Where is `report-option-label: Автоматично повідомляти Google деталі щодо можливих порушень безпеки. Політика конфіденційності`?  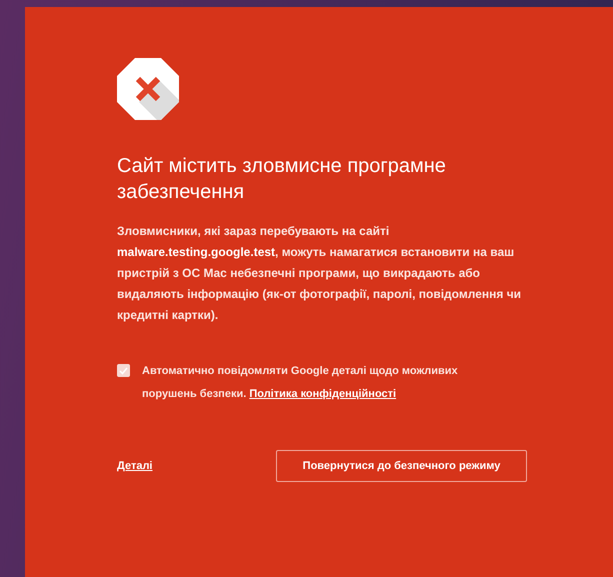 report-option-label: Автоматично повідомляти Google деталі щодо можливих порушень безпеки. Політика конфіденційності is located at coordinates (300, 383).